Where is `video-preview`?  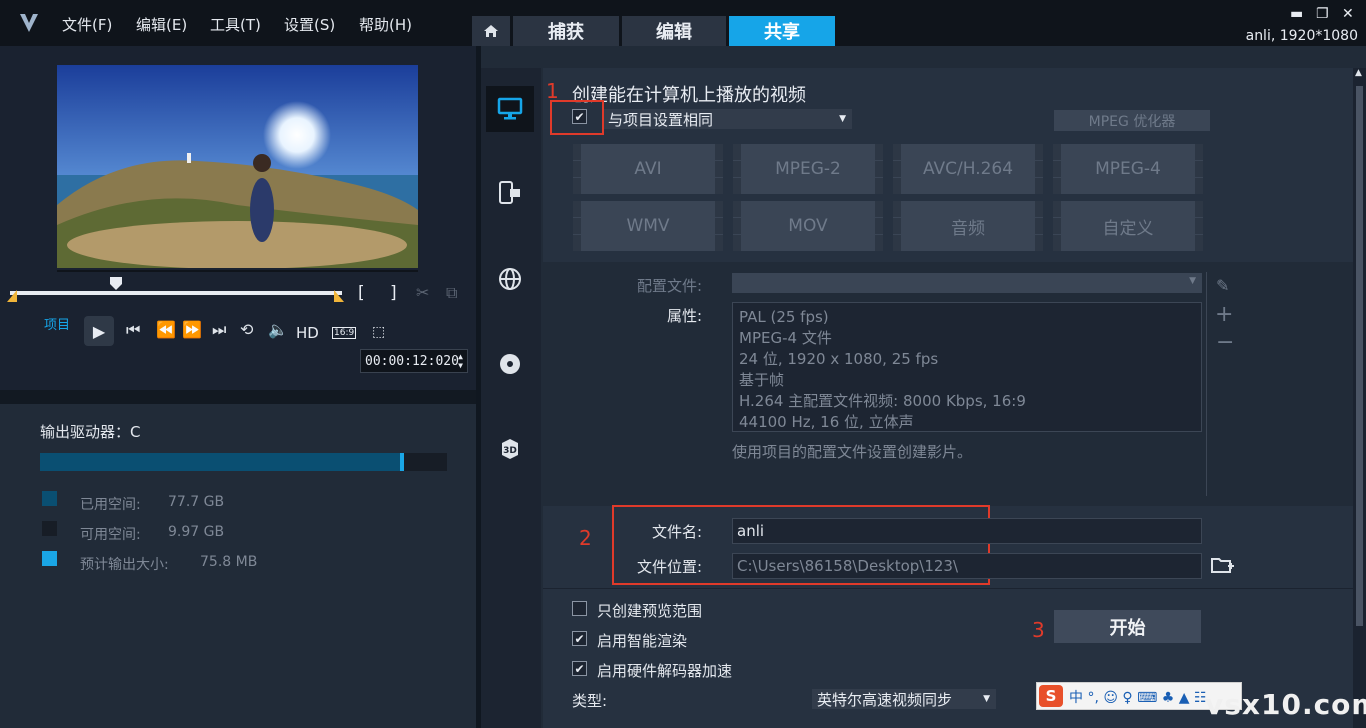 video-preview is located at coordinates (237, 166).